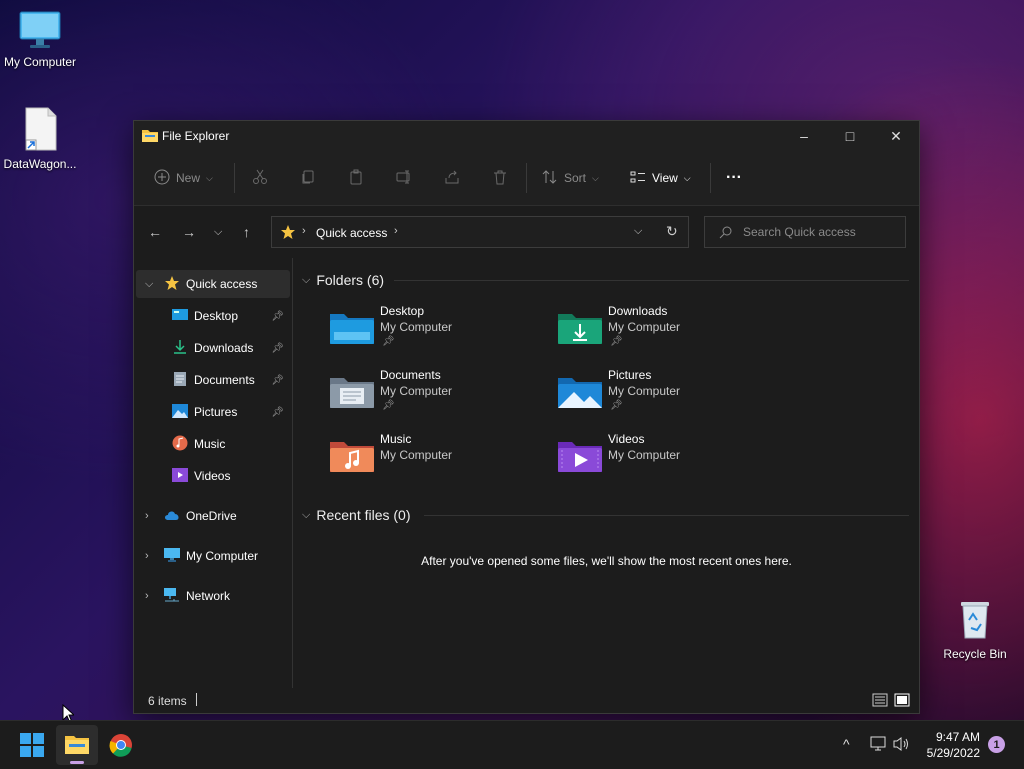 This screenshot has width=1024, height=769. What do you see at coordinates (996, 744) in the screenshot?
I see `notification-badge: 1` at bounding box center [996, 744].